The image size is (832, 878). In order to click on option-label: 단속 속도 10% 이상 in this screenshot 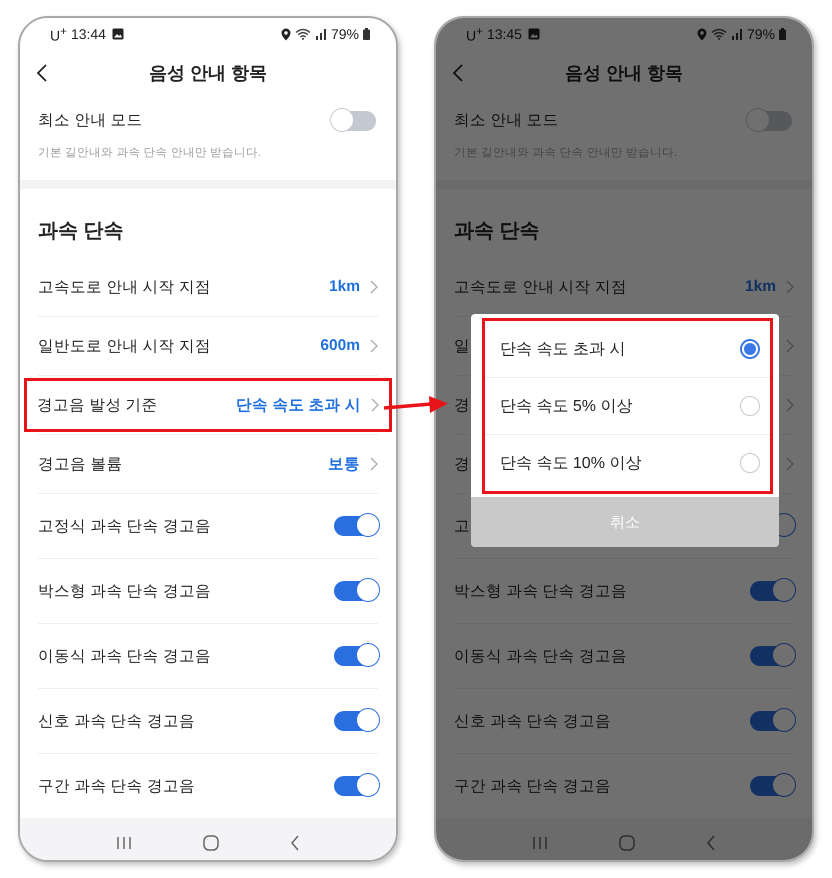, I will do `click(571, 463)`.